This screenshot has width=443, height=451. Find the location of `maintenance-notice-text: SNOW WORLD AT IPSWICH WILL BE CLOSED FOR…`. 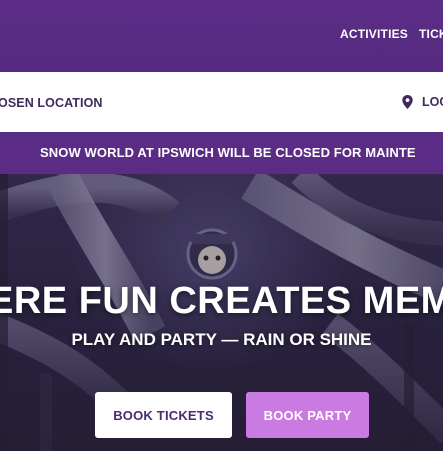

maintenance-notice-text: SNOW WORLD AT IPSWICH WILL BE CLOSED FOR… is located at coordinates (228, 152).